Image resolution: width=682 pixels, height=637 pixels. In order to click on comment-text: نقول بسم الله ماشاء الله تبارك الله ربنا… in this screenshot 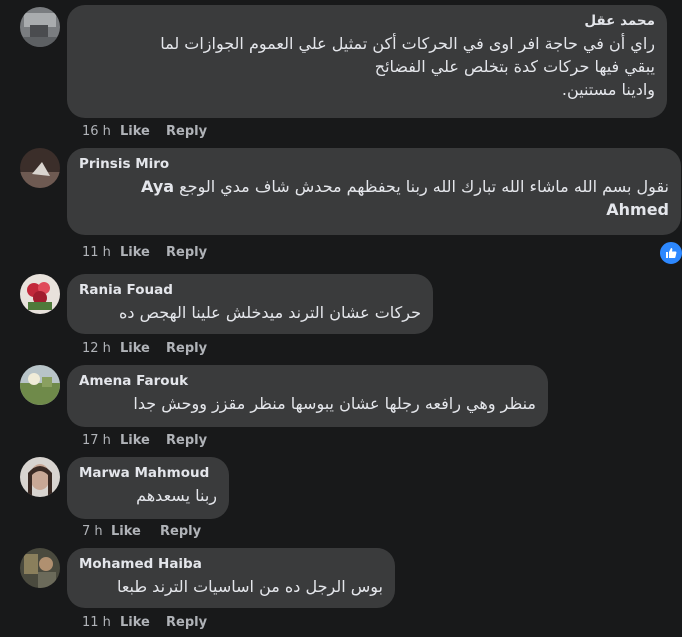, I will do `click(374, 198)`.